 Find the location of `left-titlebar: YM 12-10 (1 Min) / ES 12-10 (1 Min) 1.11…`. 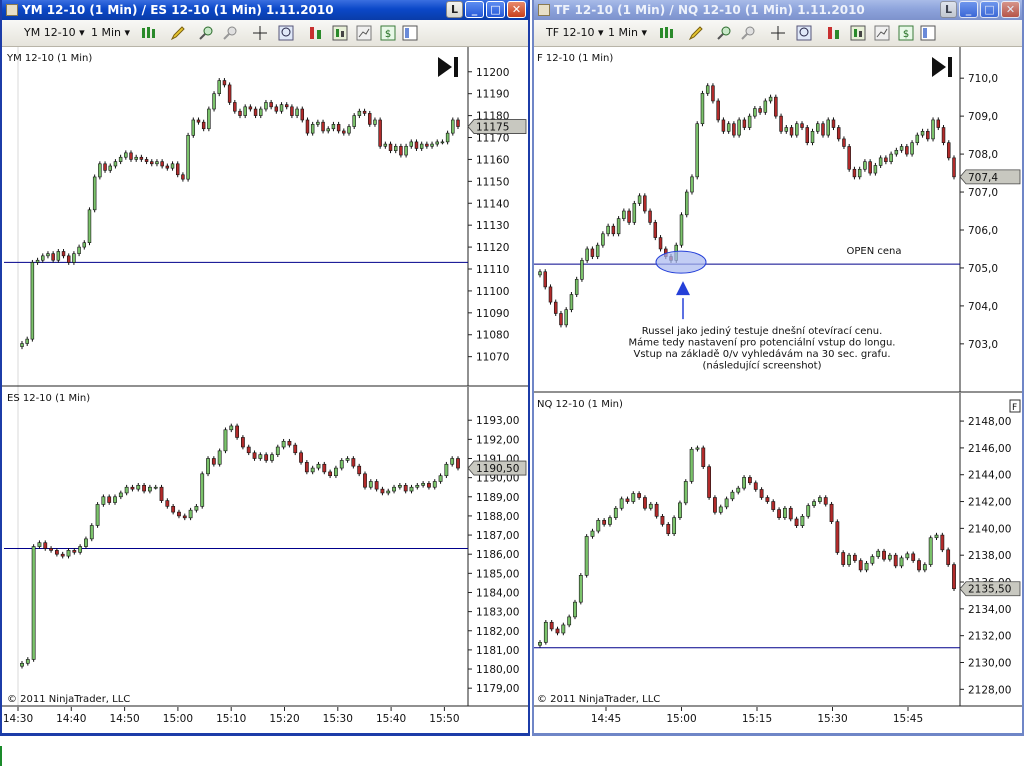

left-titlebar: YM 12-10 (1 Min) / ES 12-10 (1 Min) 1.11… is located at coordinates (265, 10).